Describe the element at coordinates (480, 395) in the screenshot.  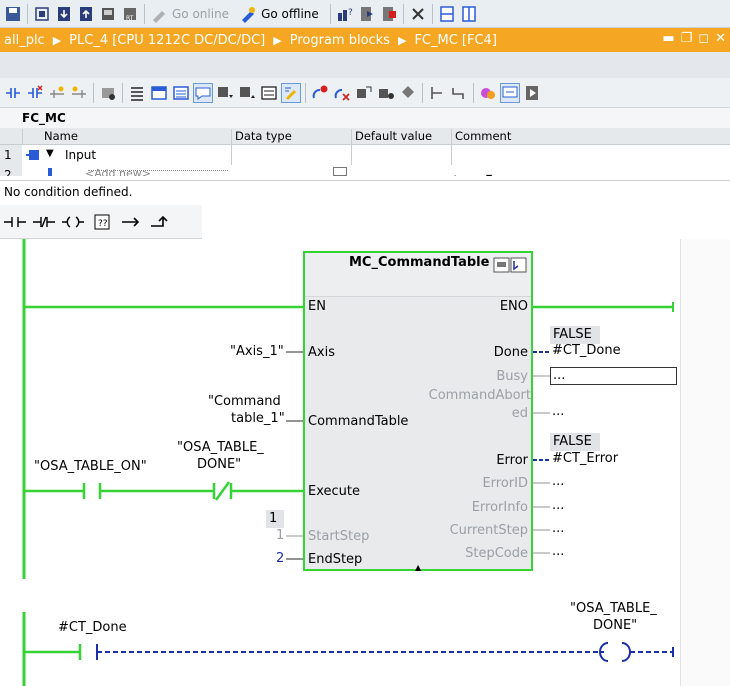
I see `pin-commandaborted: CommandAbort` at that location.